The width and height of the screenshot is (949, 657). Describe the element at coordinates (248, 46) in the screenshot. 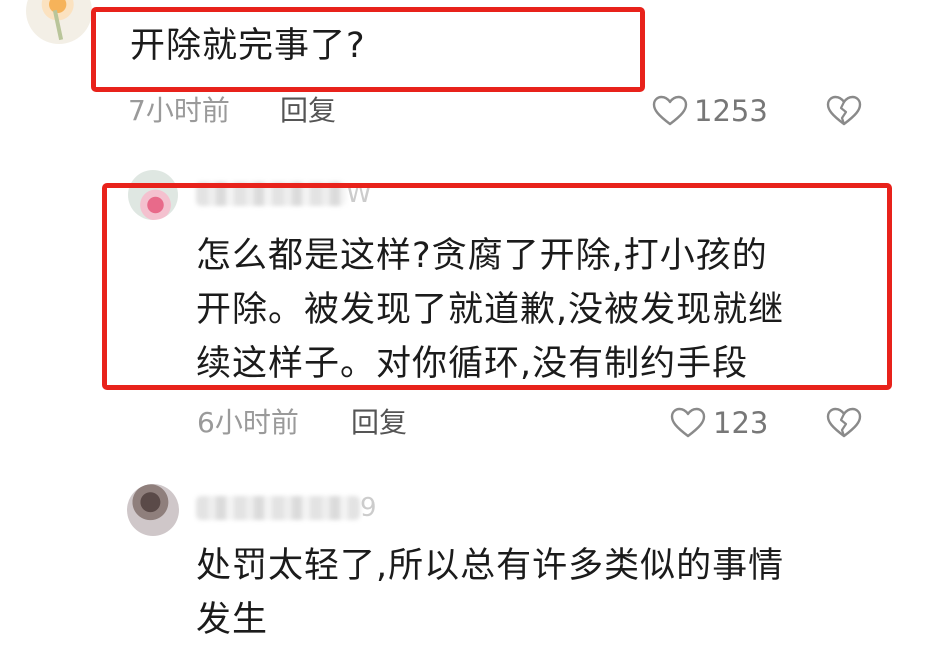

I see `comment-text: 开除就完事了?` at that location.